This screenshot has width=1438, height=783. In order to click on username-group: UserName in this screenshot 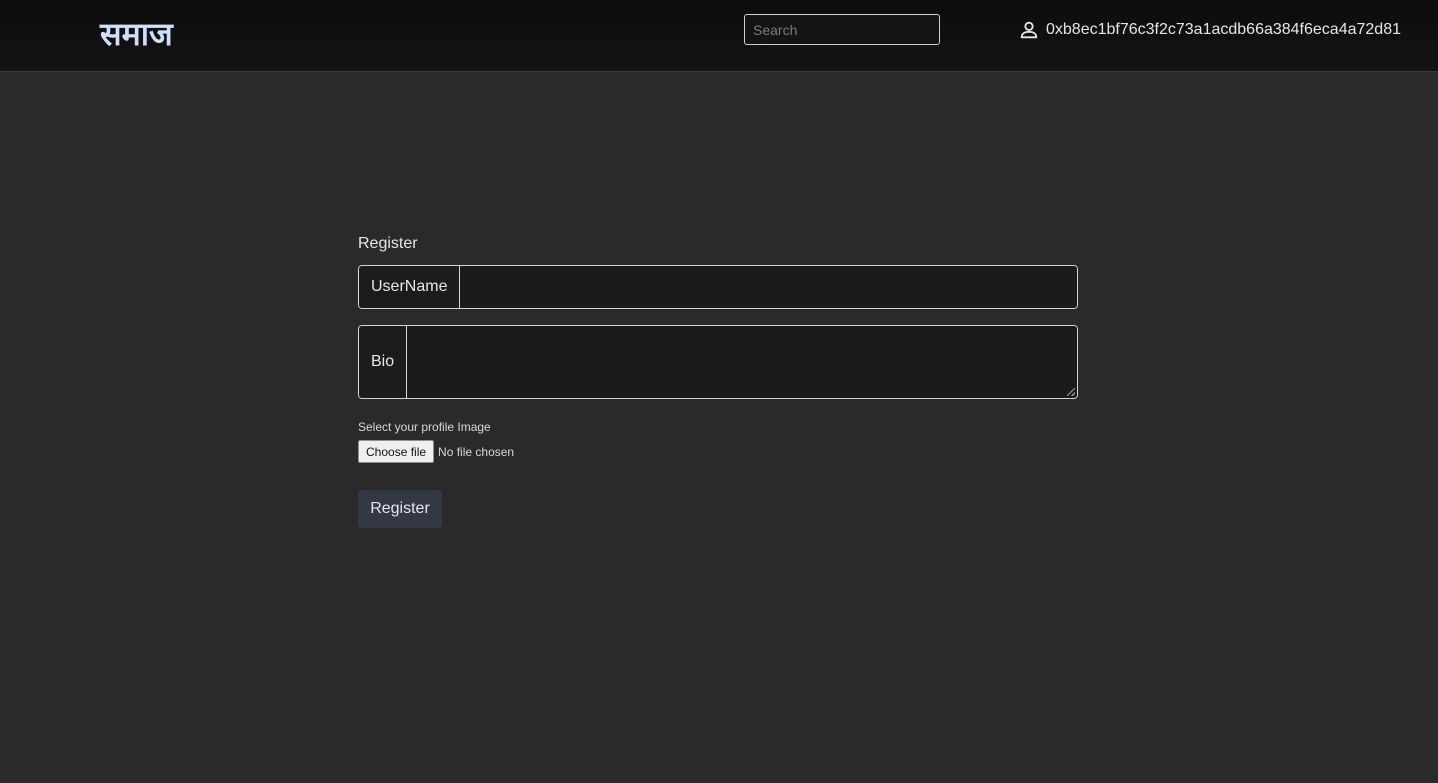, I will do `click(718, 287)`.